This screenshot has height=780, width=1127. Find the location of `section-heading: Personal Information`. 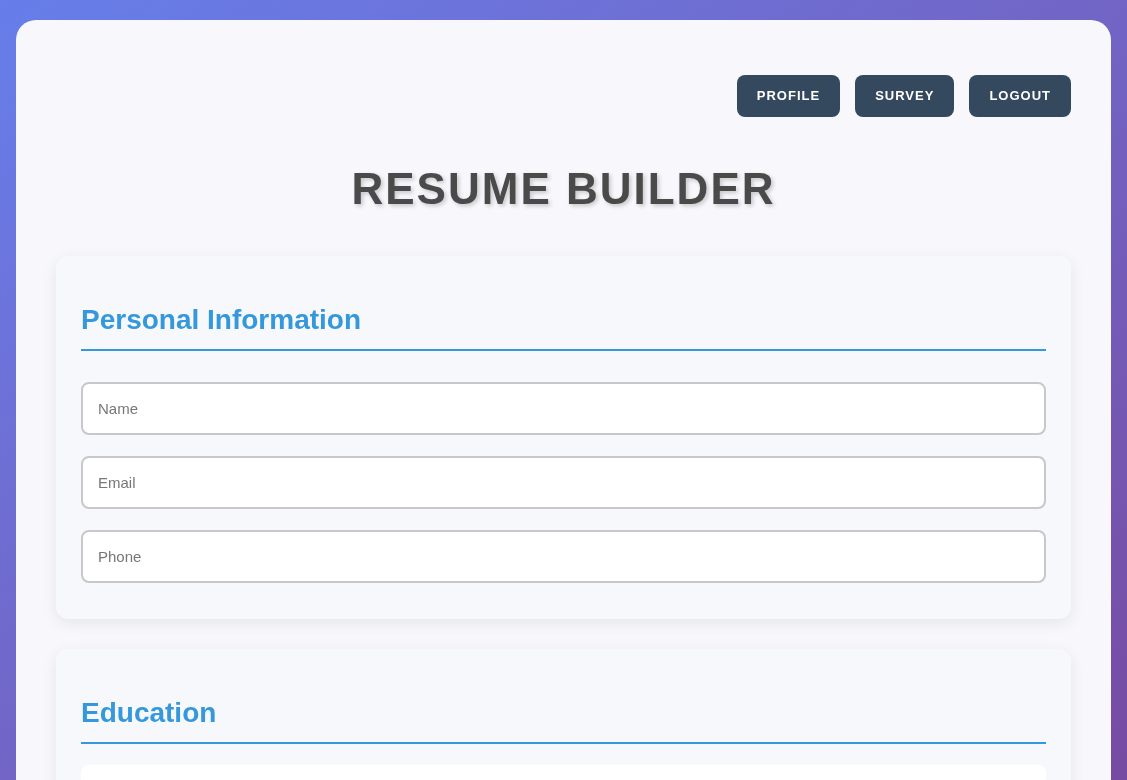

section-heading: Personal Information is located at coordinates (222, 321).